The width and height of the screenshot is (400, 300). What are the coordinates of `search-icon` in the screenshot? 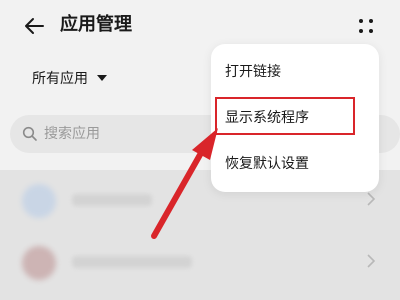 It's located at (29, 133).